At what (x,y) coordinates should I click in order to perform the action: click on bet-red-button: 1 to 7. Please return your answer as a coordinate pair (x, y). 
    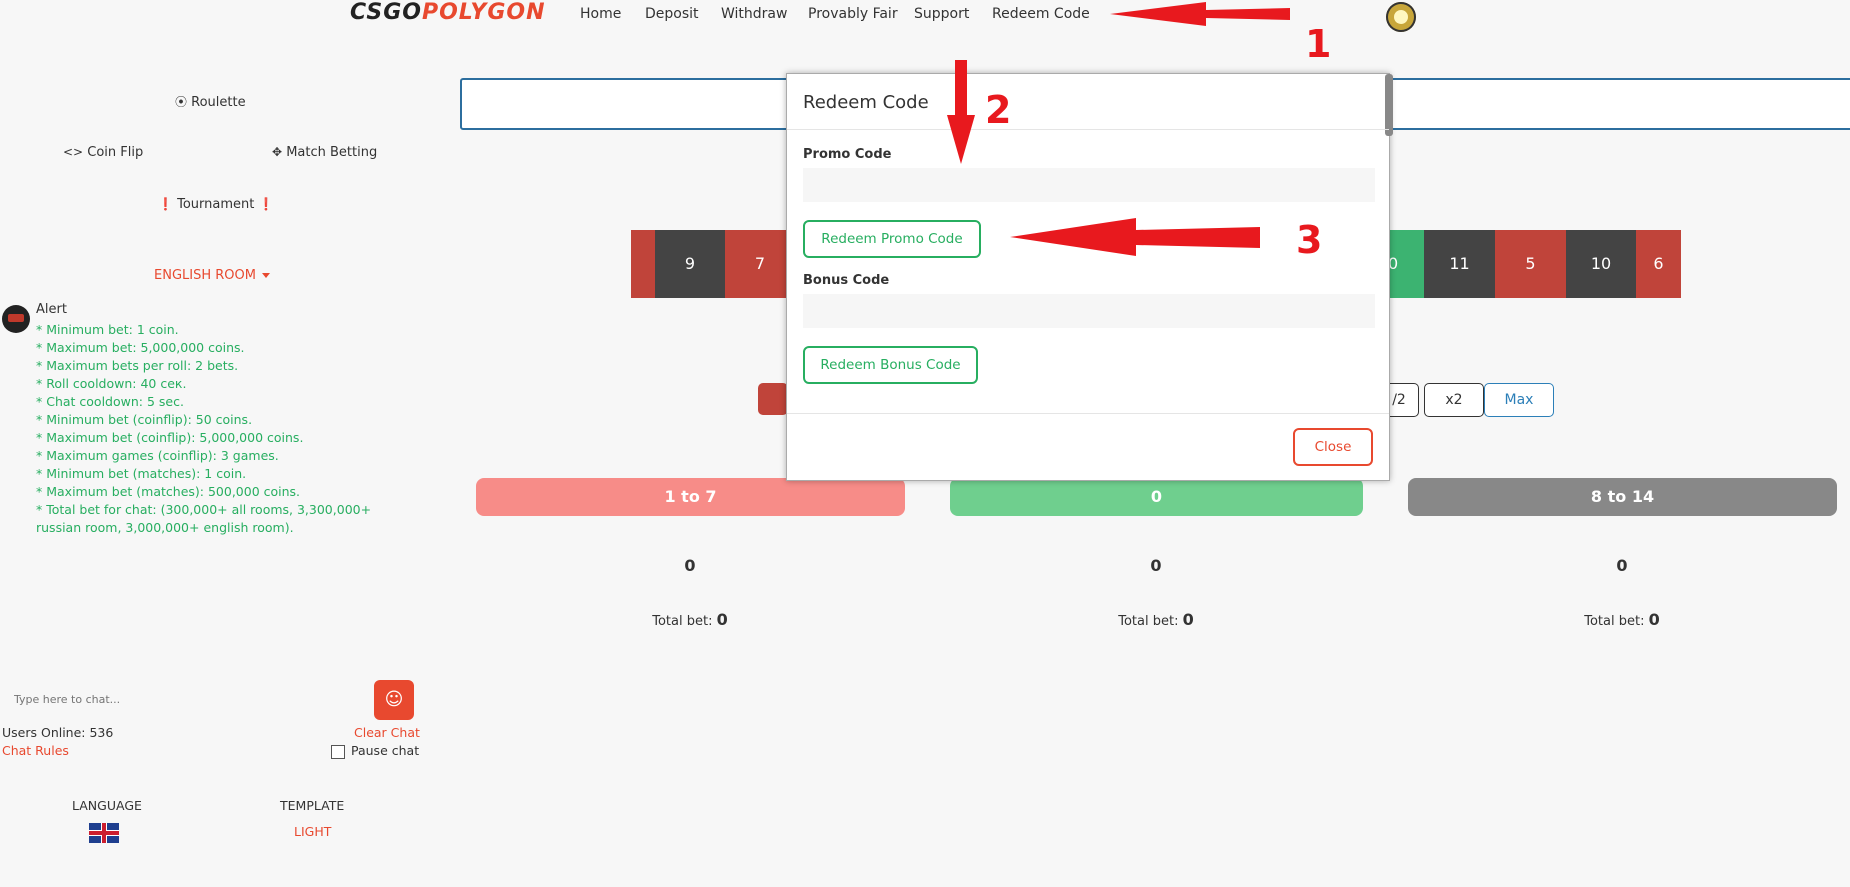
    Looking at the image, I should click on (690, 497).